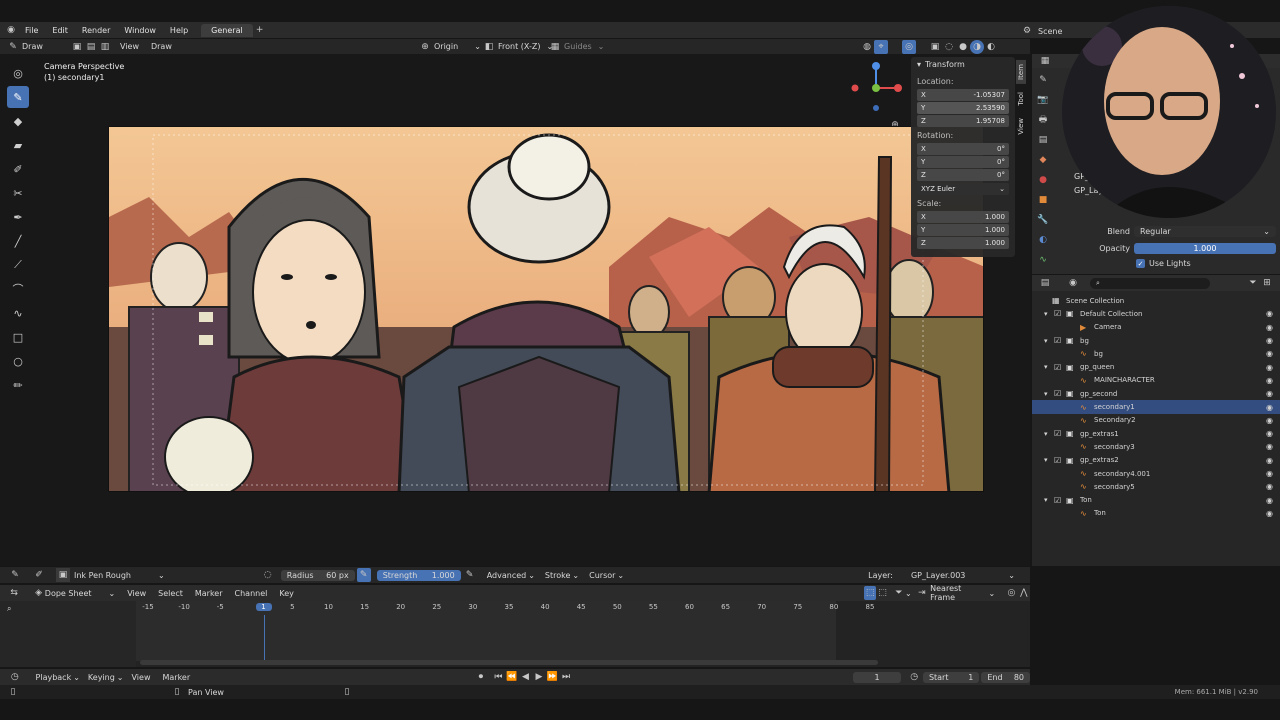 The width and height of the screenshot is (1280, 720). What do you see at coordinates (963, 108) in the screenshot?
I see `location-y-field: Y 2.53590` at bounding box center [963, 108].